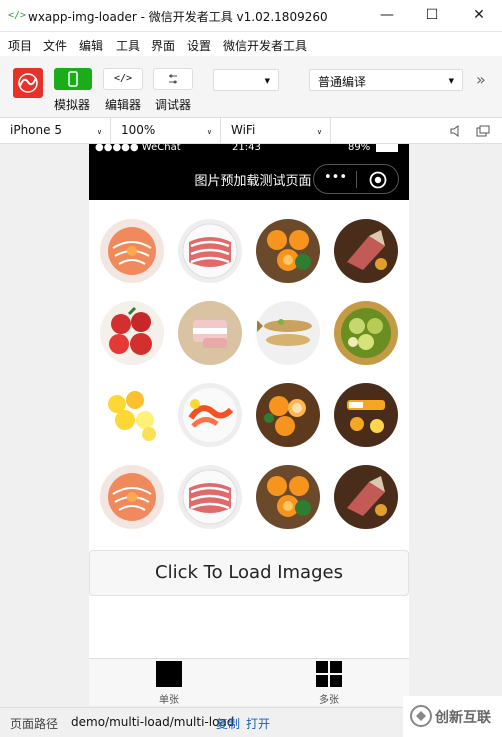 This screenshot has width=502, height=737. I want to click on editor-label: 编辑器, so click(123, 105).